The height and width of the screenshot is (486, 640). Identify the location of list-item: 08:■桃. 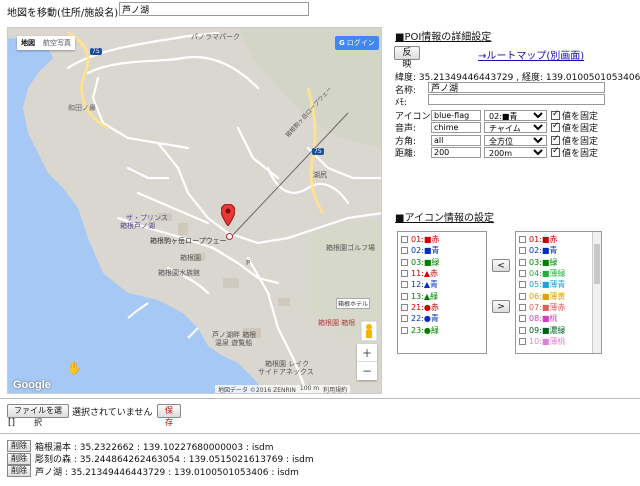
(558, 318).